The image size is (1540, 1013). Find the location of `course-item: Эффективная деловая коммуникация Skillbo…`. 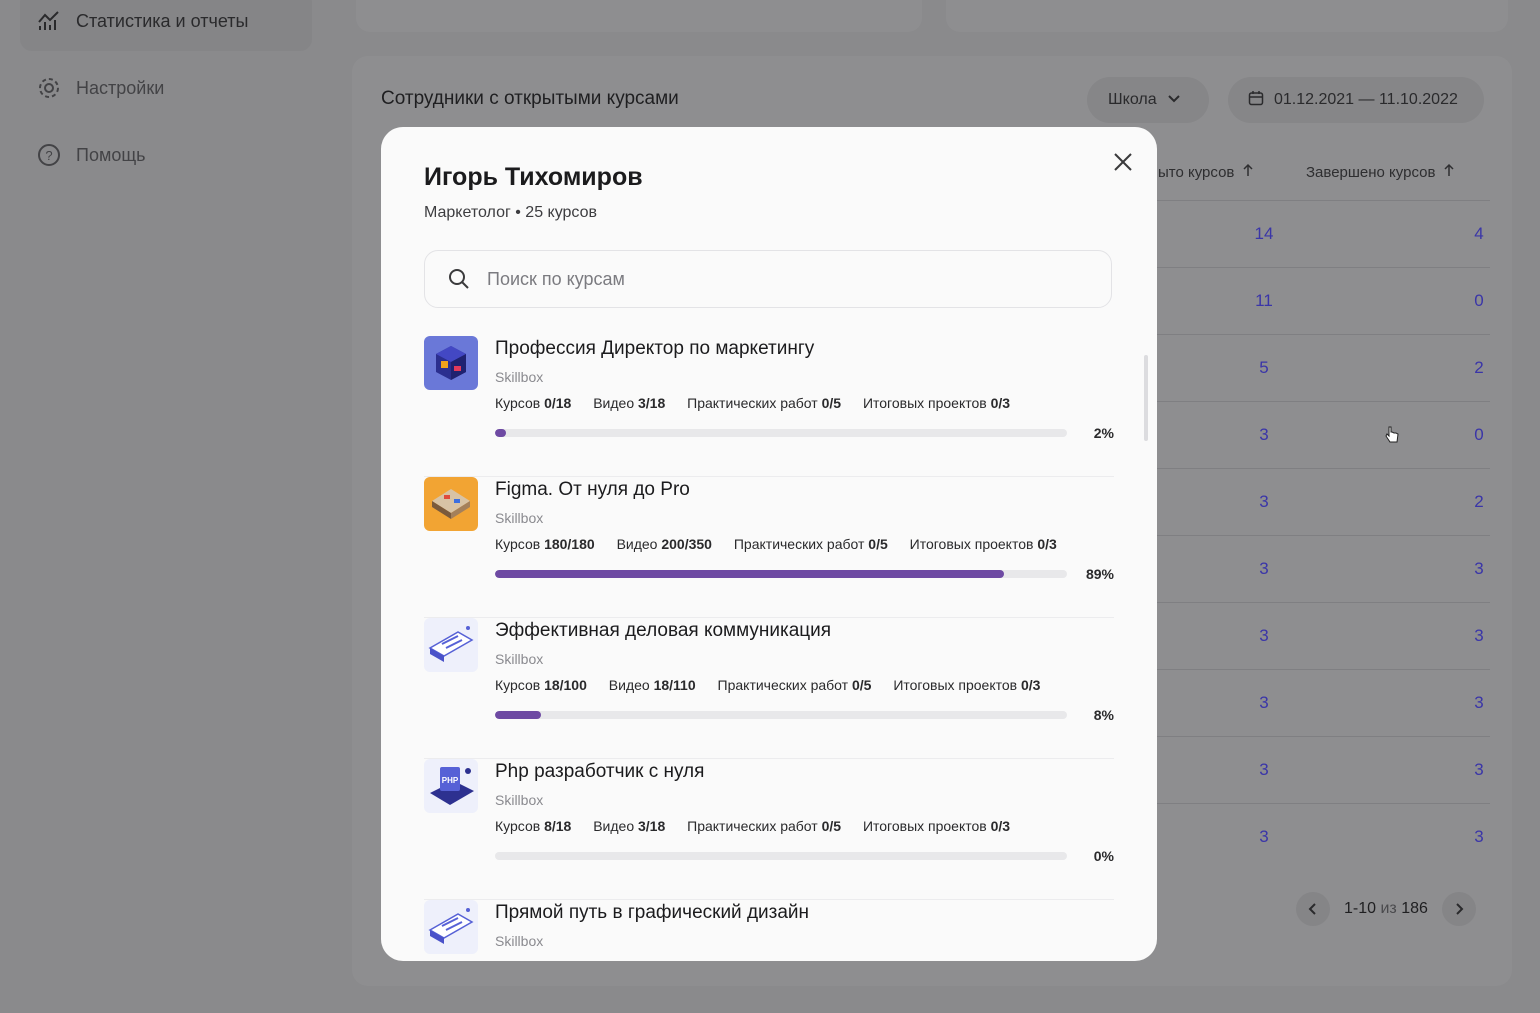

course-item: Эффективная деловая коммуникация Skillbo… is located at coordinates (769, 688).